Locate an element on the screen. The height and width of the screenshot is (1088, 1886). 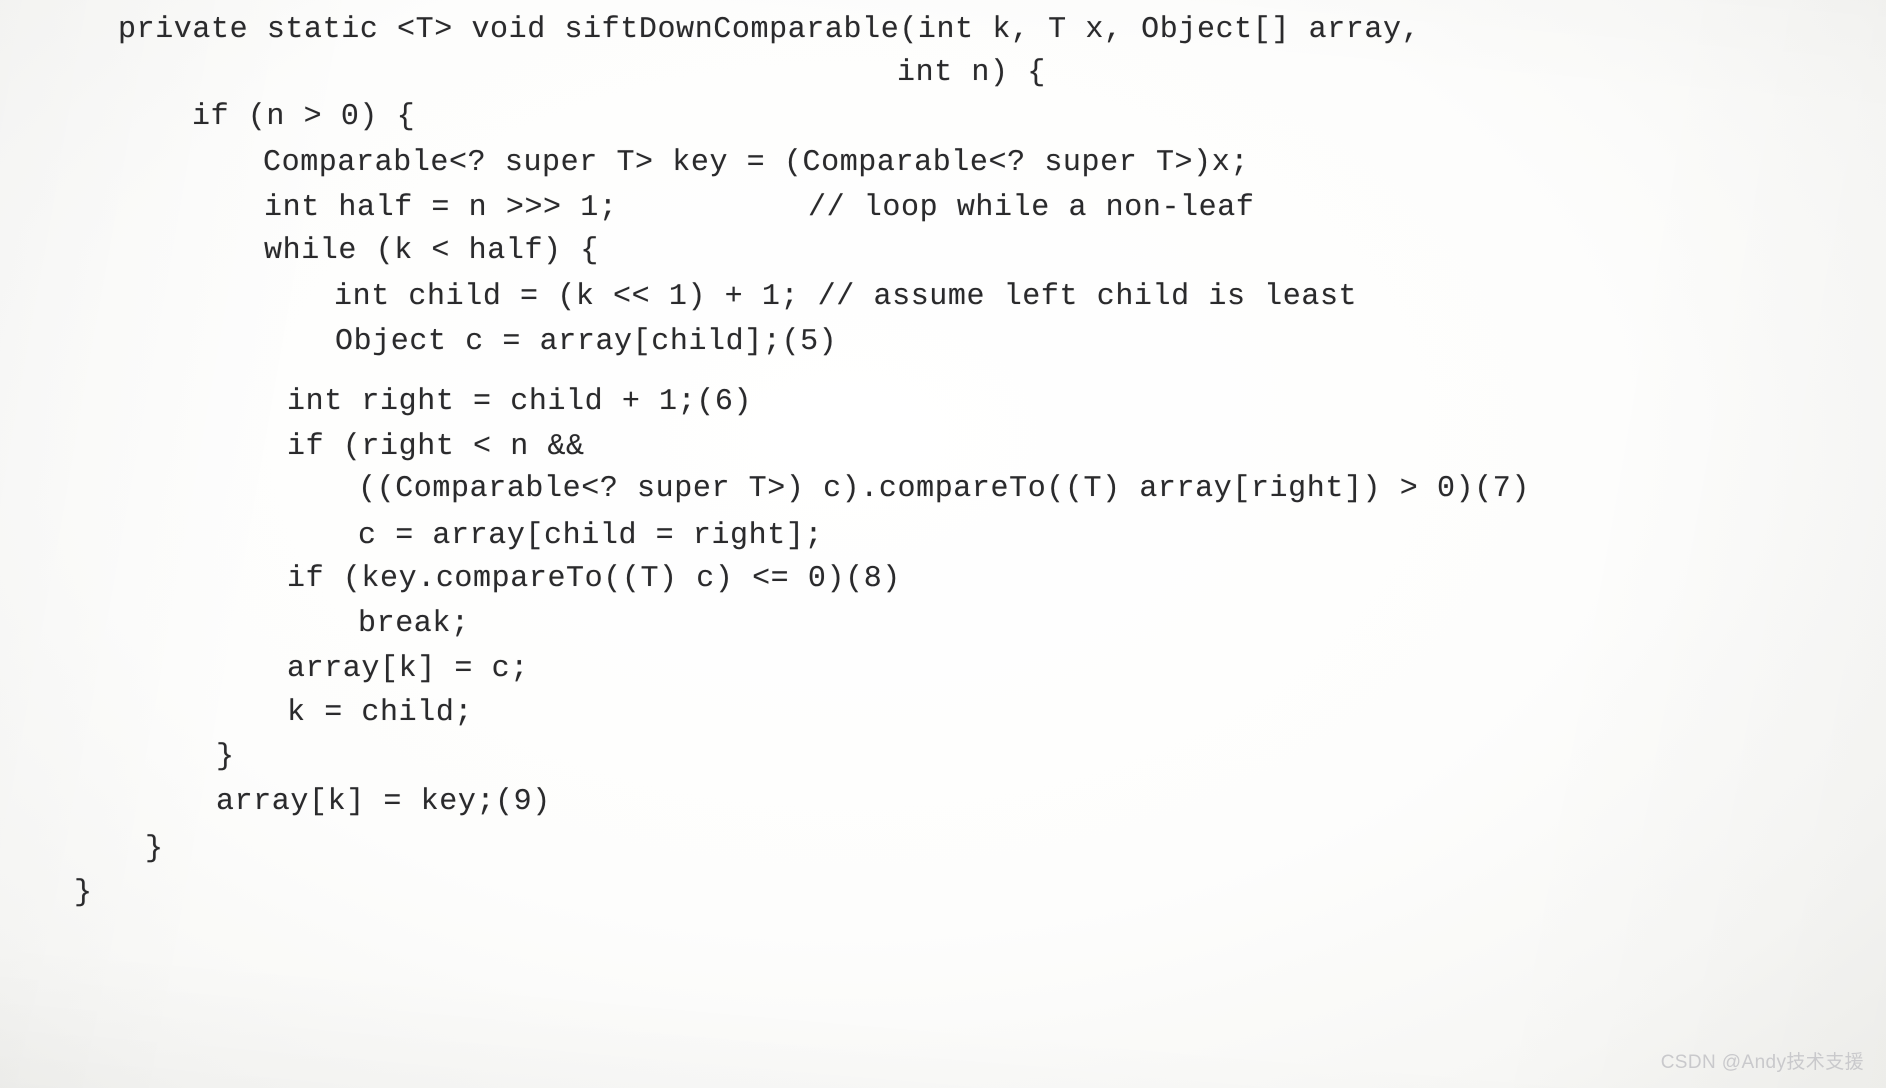
code-line: // loop while a non-leaf is located at coordinates (1031, 208).